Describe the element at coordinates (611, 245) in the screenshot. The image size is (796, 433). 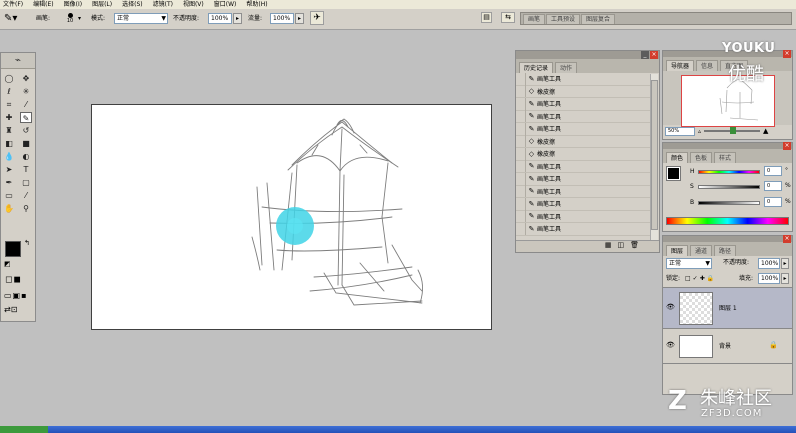
I see `new-document-icon: ▦` at that location.